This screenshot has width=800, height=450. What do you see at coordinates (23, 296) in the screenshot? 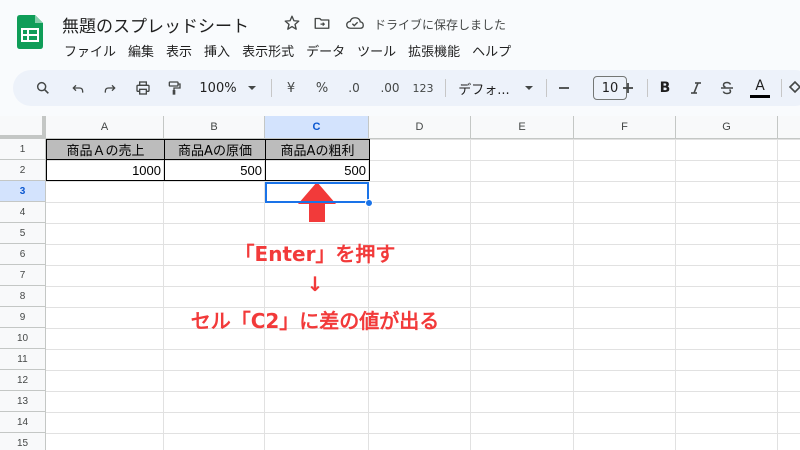
I see `row-header-8: 8` at bounding box center [23, 296].